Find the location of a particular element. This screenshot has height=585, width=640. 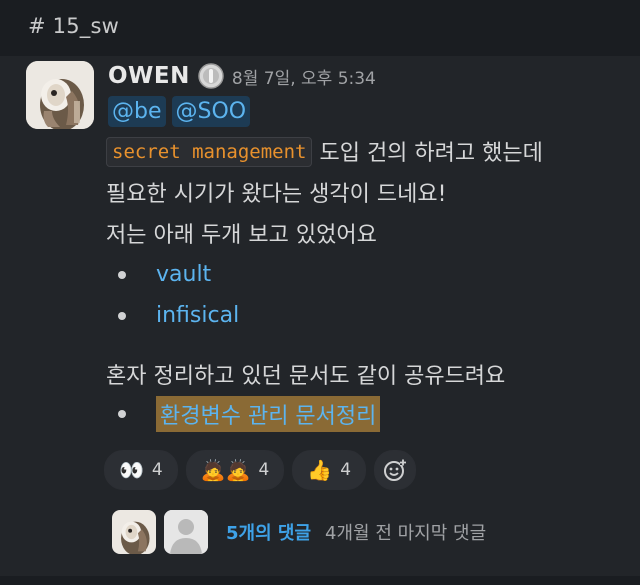

message-line-2: 필요한 시기가 왔다는 생각이 드네요! is located at coordinates (276, 194).